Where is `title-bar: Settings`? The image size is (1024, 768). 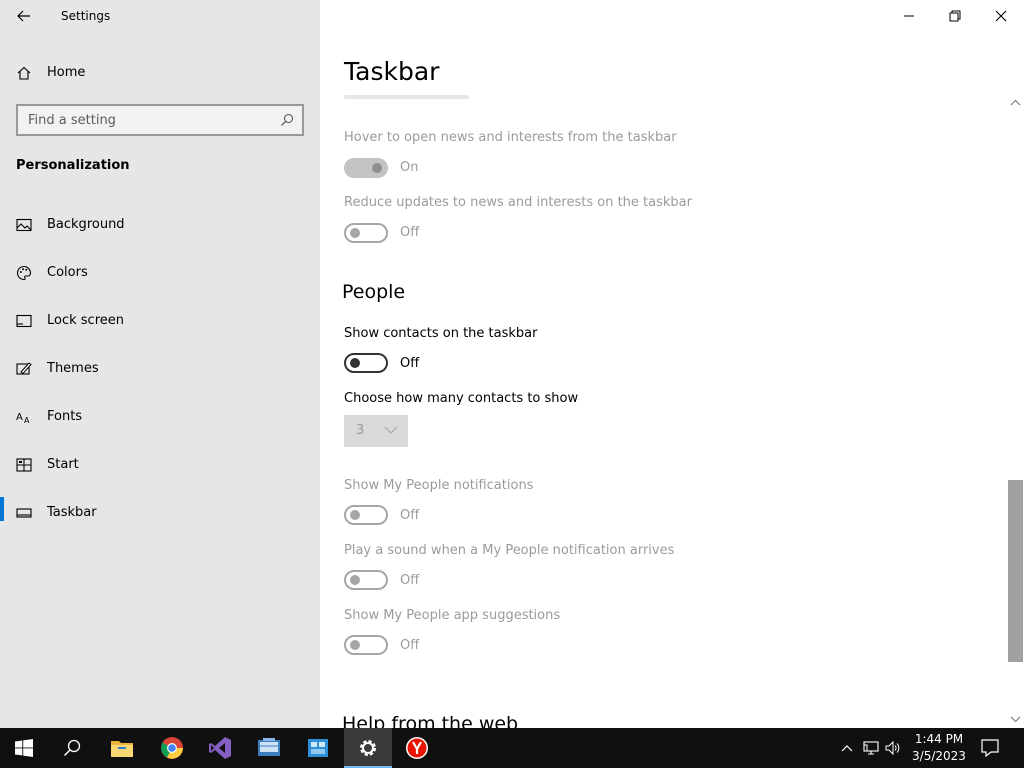
title-bar: Settings is located at coordinates (160, 16).